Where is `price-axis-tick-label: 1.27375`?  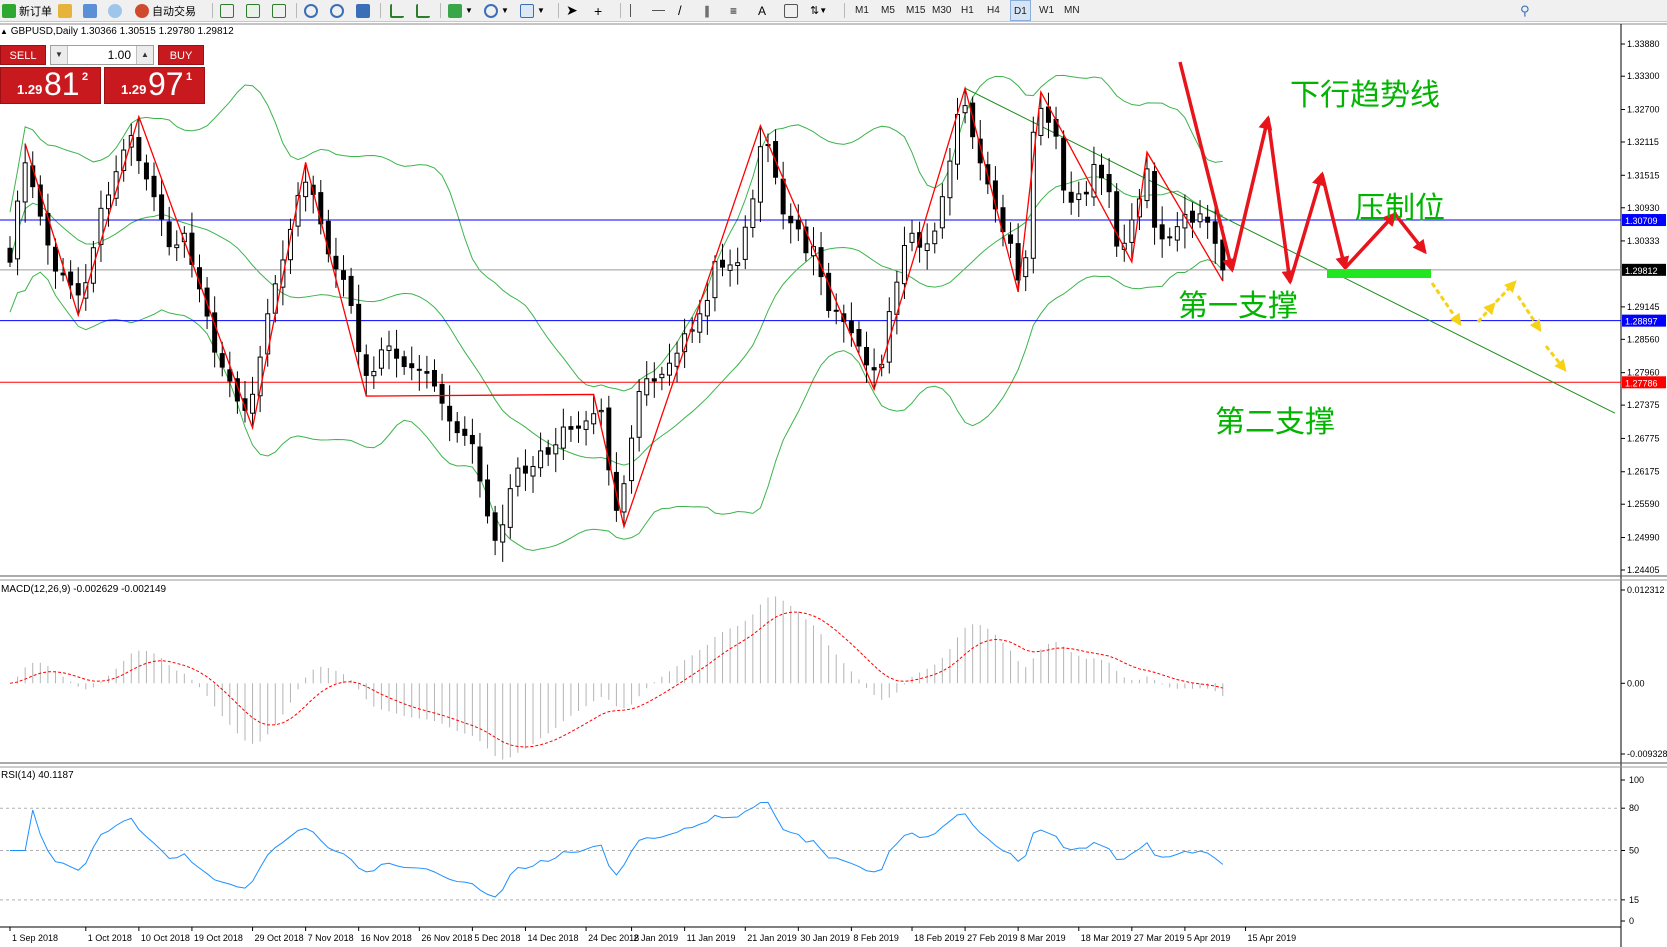
price-axis-tick-label: 1.27375 is located at coordinates (1643, 405).